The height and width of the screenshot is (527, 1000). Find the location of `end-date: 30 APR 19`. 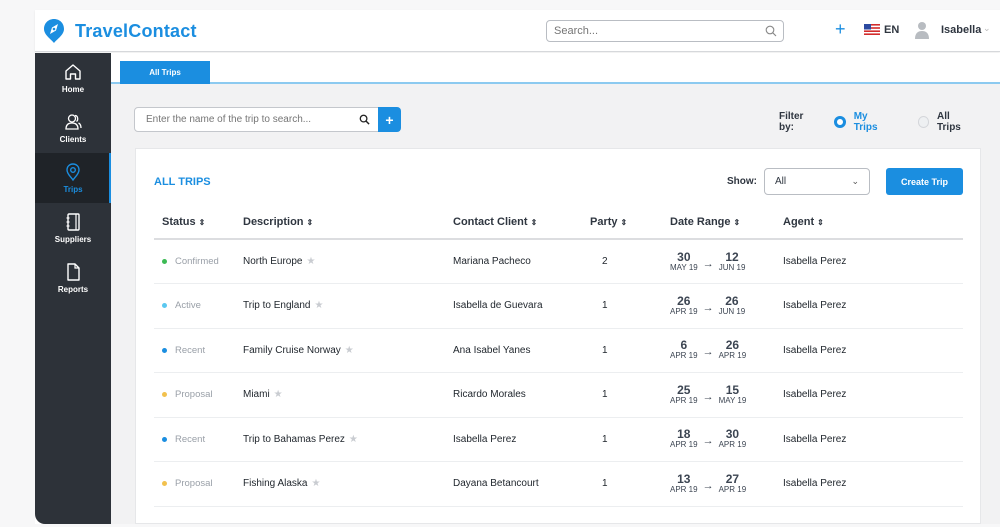

end-date: 30 APR 19 is located at coordinates (732, 438).